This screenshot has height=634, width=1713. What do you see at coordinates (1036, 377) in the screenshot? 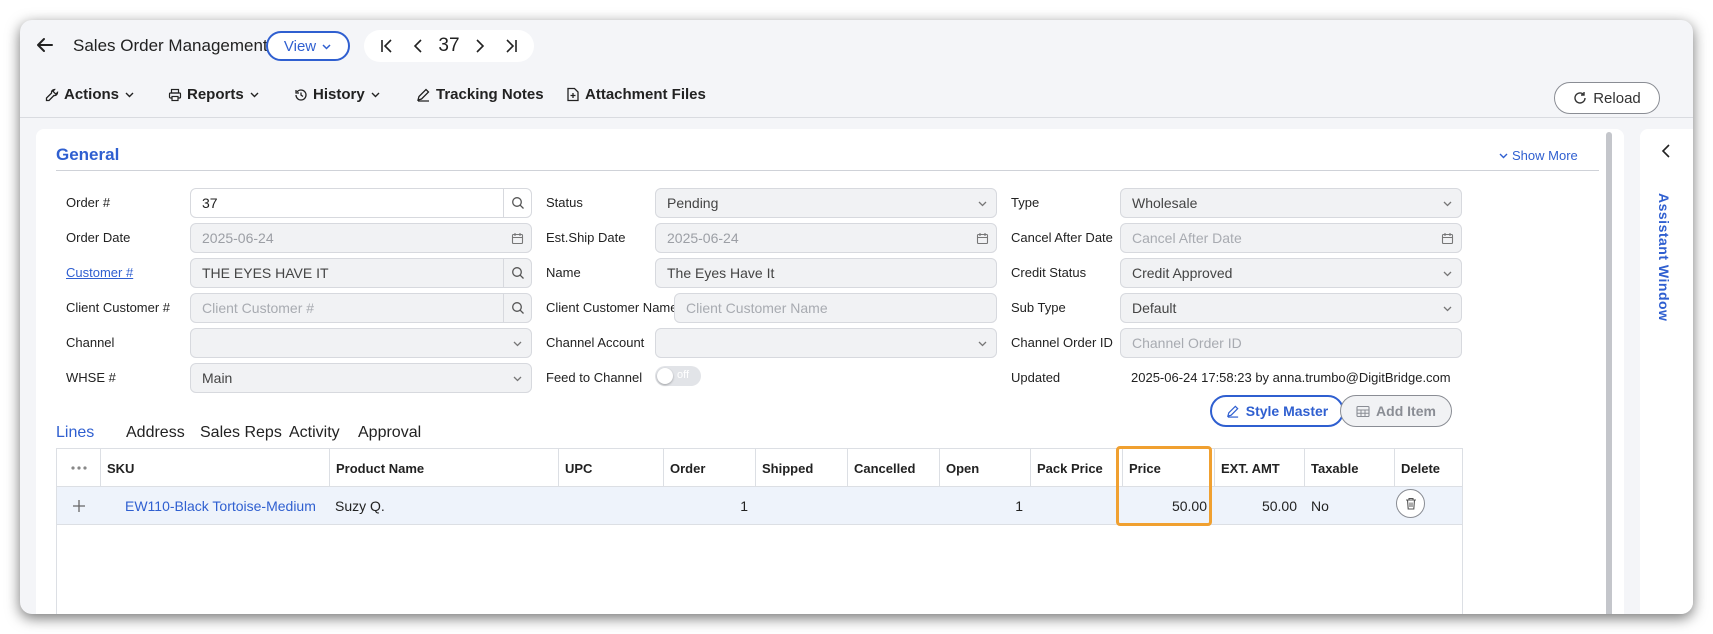
I see `updated-label: Updated` at bounding box center [1036, 377].